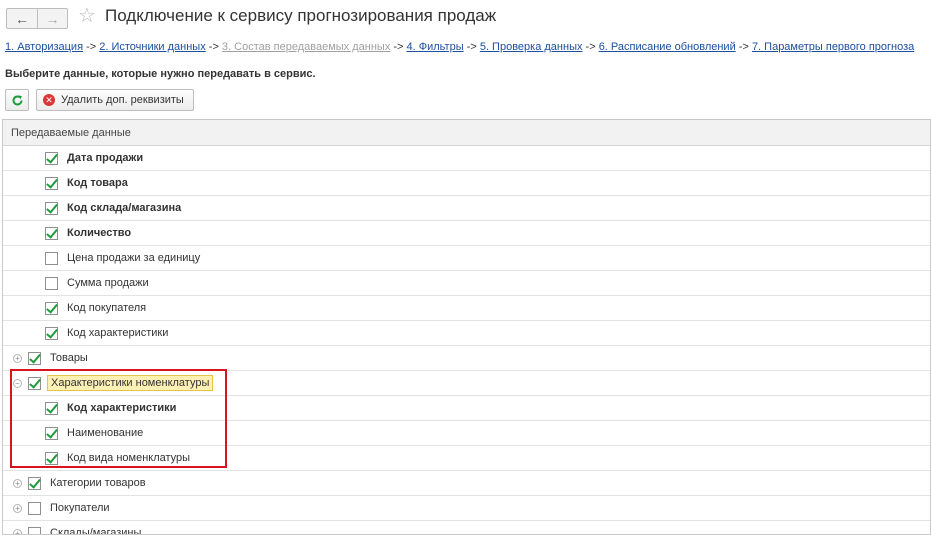  I want to click on forward-button: →, so click(52, 18).